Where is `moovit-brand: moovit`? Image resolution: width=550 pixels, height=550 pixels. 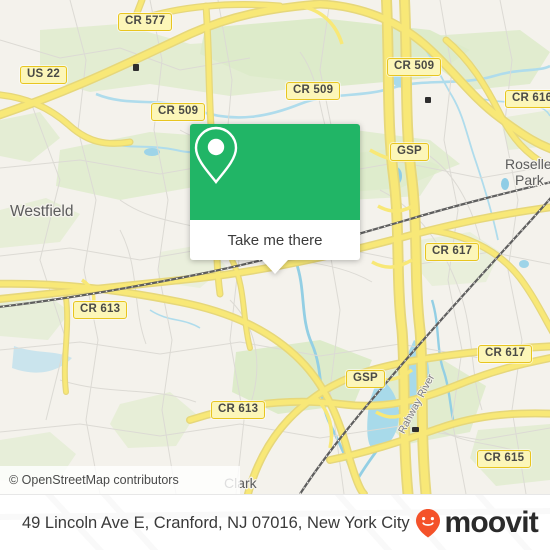 moovit-brand: moovit is located at coordinates (477, 522).